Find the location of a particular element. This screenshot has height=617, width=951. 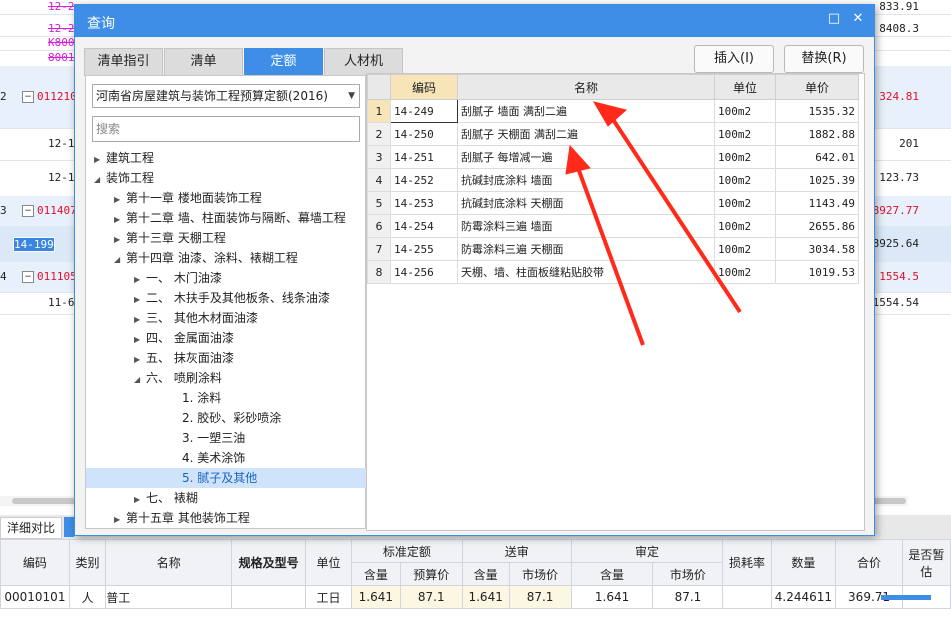

table-row: 2 14-250 刮腻子 天棚面 满刮二遍 100m2 1882.88 is located at coordinates (613, 134).